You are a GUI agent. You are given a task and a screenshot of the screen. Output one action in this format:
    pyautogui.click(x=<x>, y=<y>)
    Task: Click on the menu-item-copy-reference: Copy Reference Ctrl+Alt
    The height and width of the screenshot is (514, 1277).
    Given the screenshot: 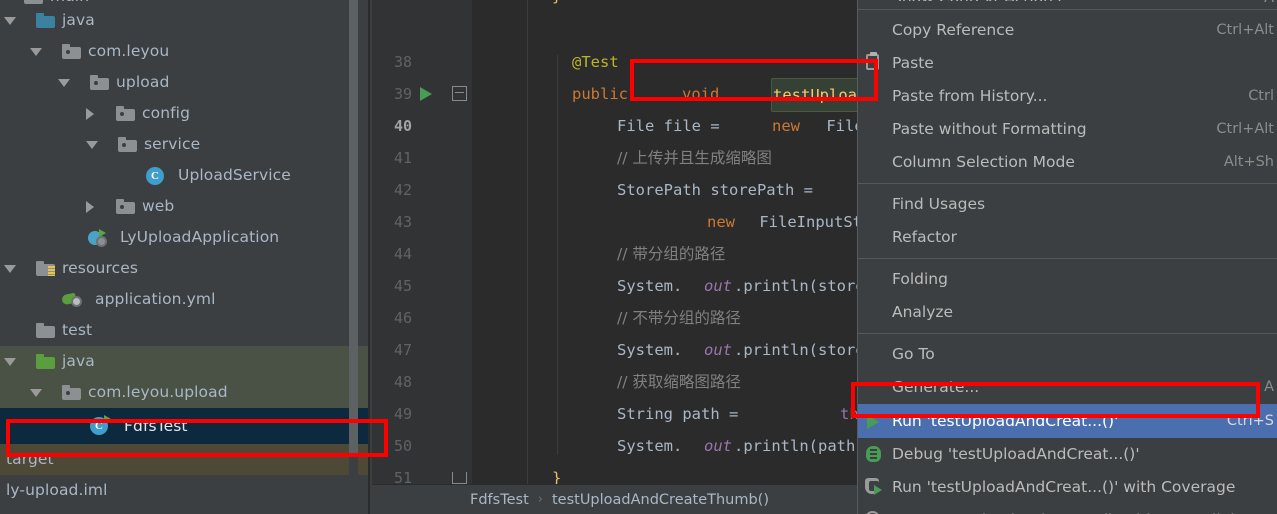 What is the action you would take?
    pyautogui.click(x=1067, y=30)
    